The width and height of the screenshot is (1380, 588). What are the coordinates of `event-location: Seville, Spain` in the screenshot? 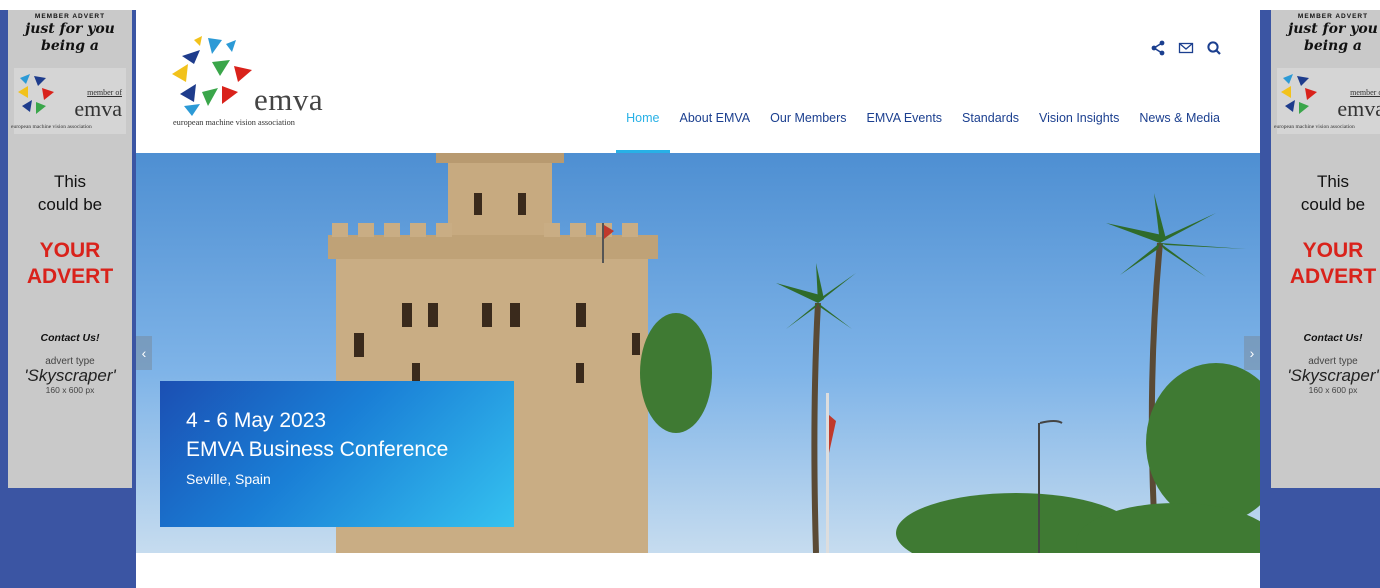 It's located at (228, 479).